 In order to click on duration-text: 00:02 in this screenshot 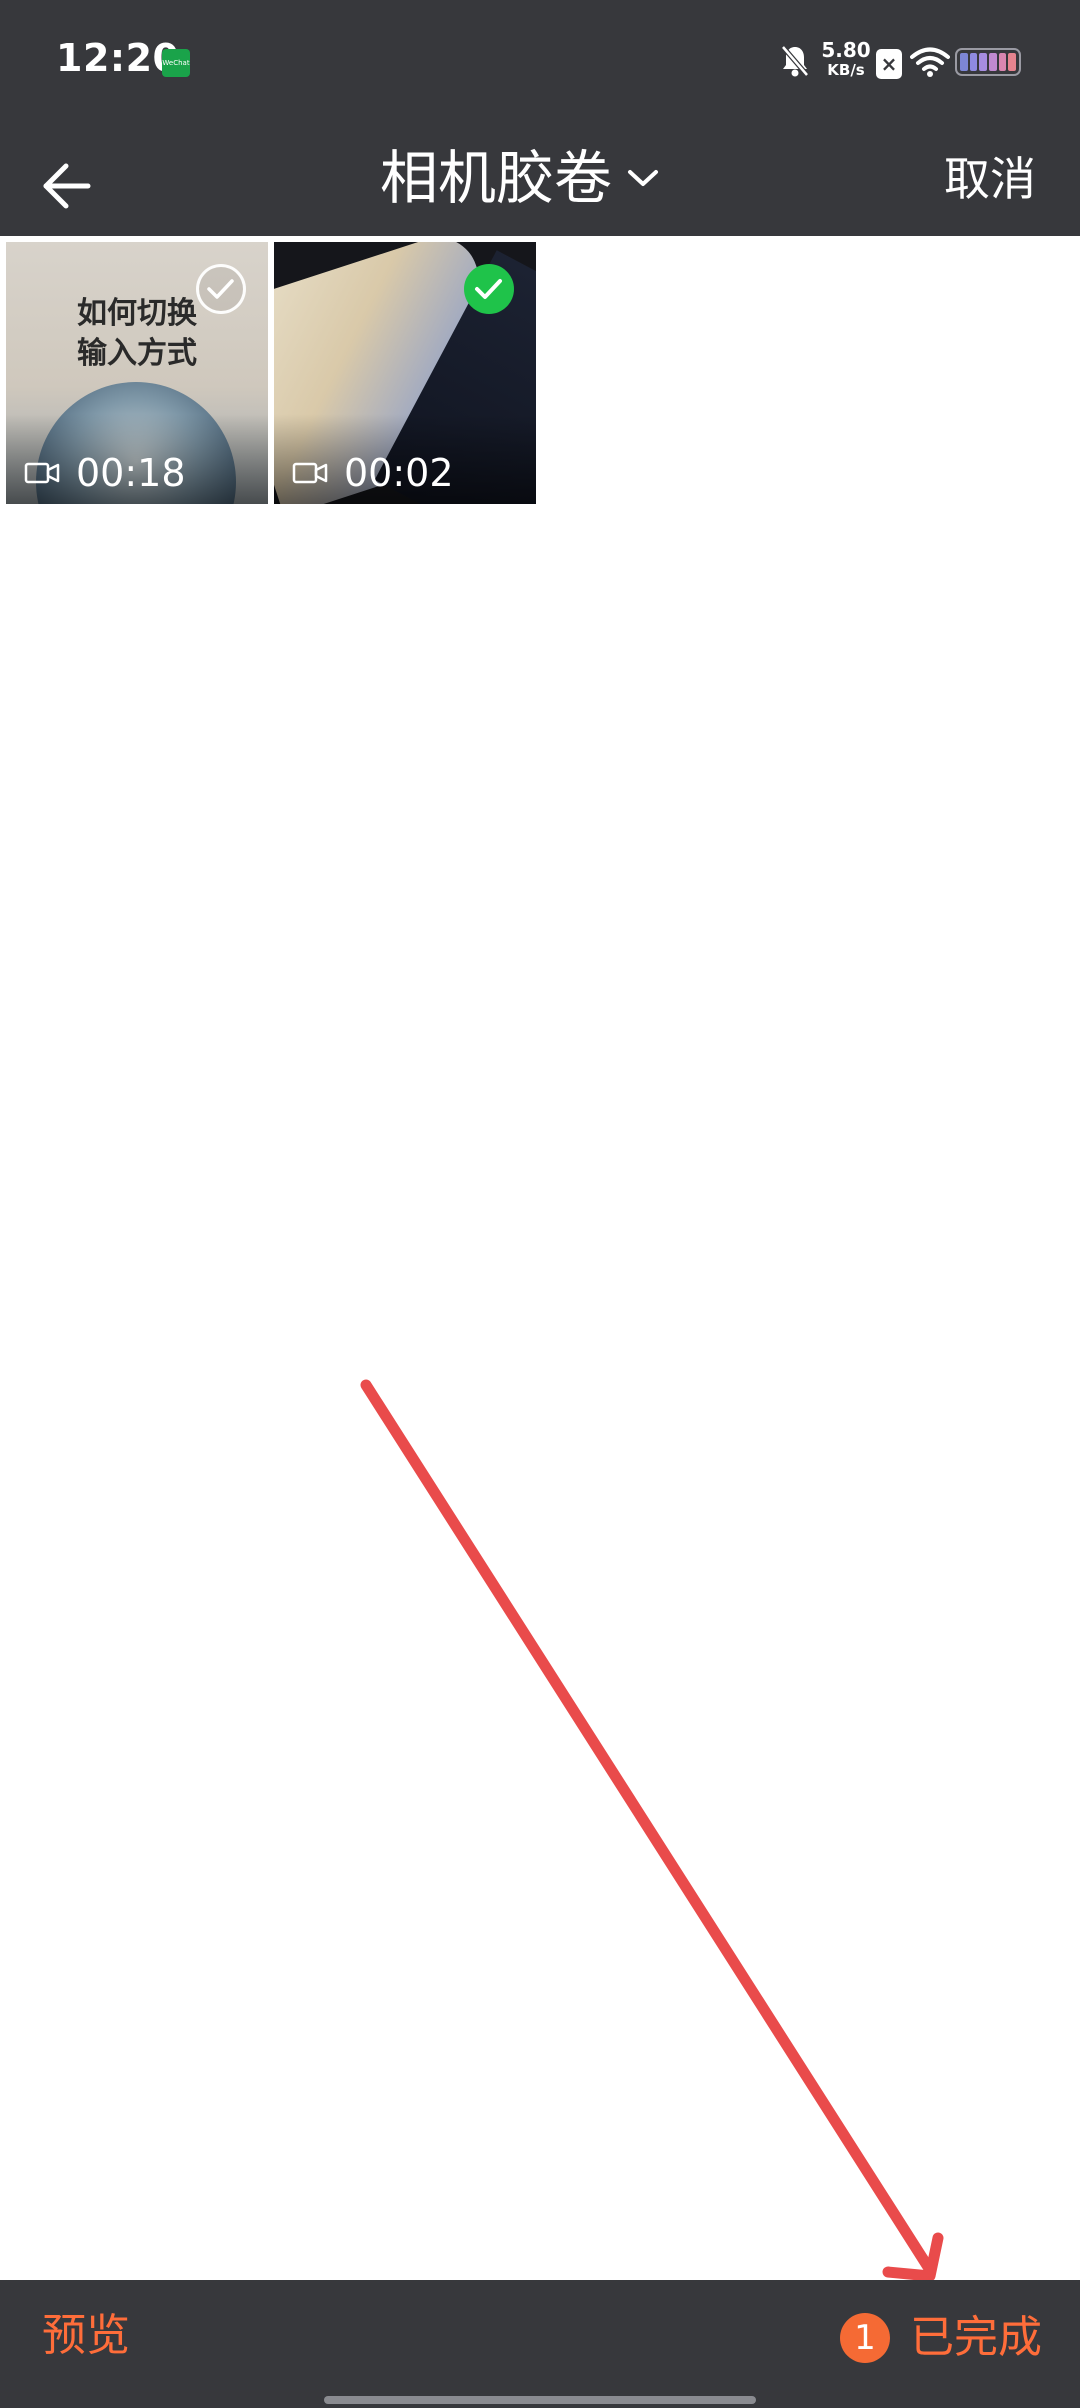, I will do `click(399, 473)`.